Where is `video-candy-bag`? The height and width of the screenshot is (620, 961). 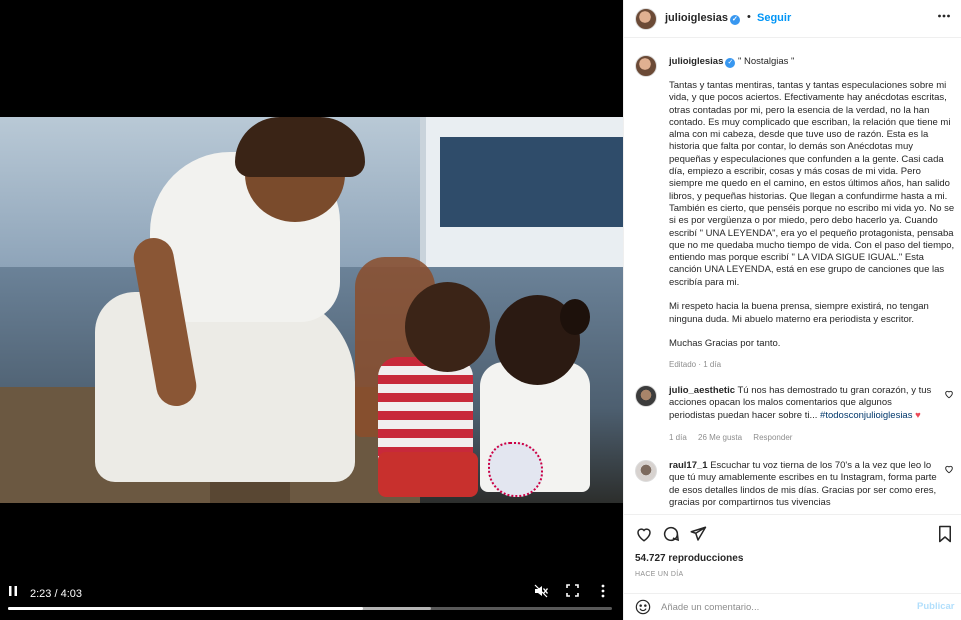 video-candy-bag is located at coordinates (515, 469).